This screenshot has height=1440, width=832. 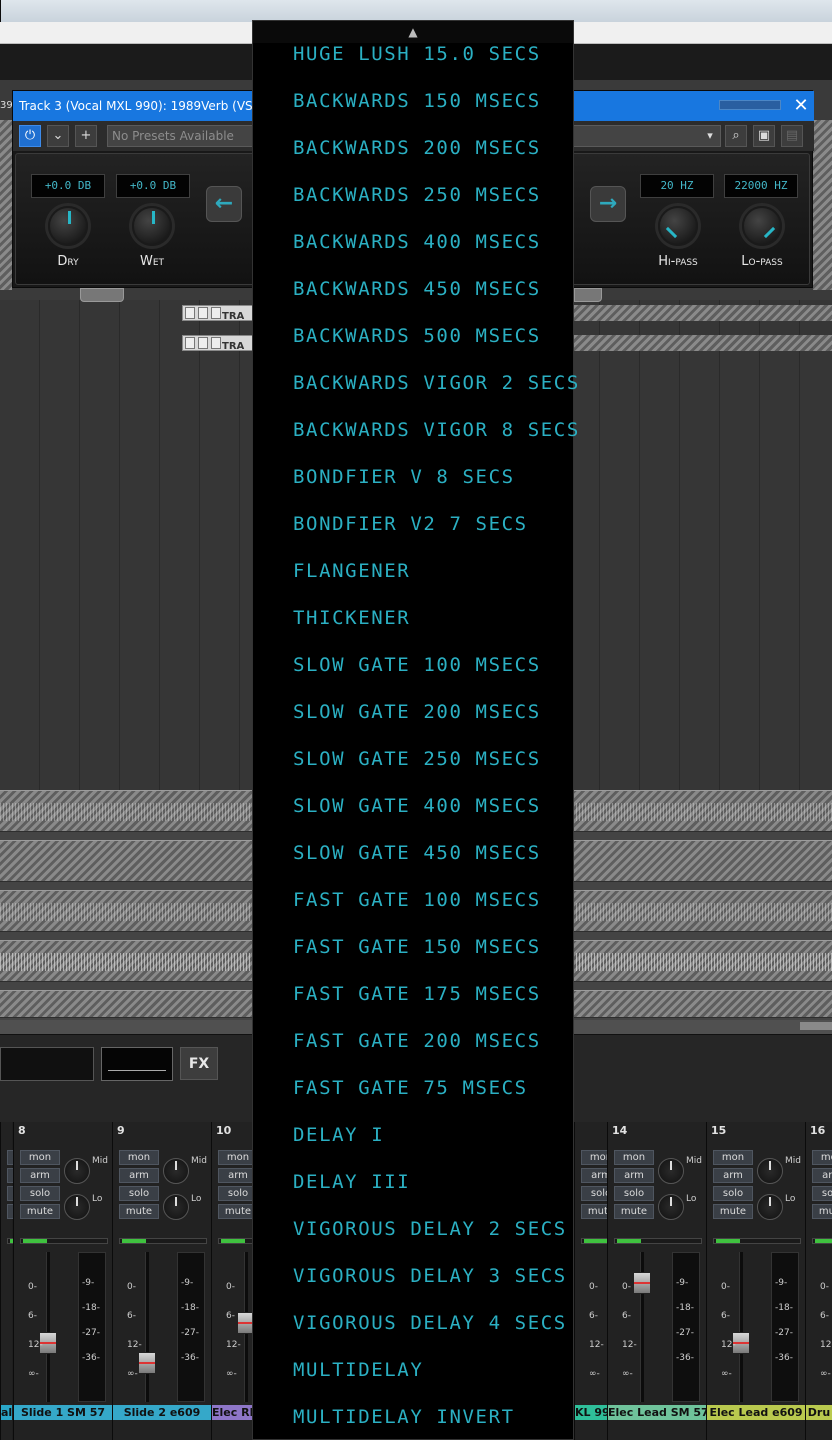 What do you see at coordinates (162, 1412) in the screenshot?
I see `strip-name: Slide 2 e609` at bounding box center [162, 1412].